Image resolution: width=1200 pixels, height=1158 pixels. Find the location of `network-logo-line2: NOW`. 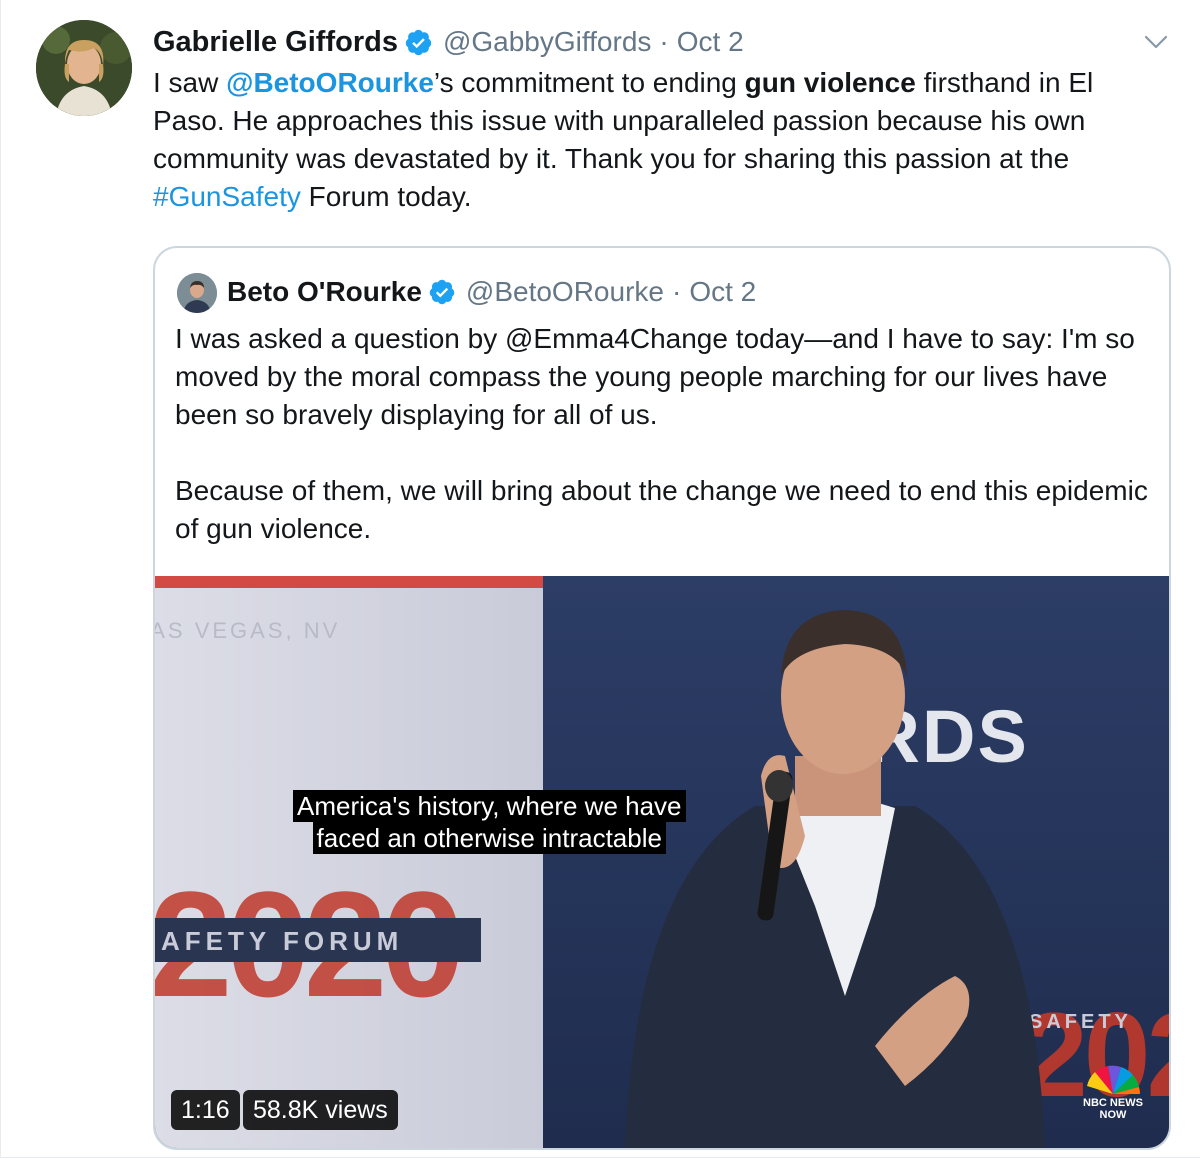

network-logo-line2: NOW is located at coordinates (1113, 1115).